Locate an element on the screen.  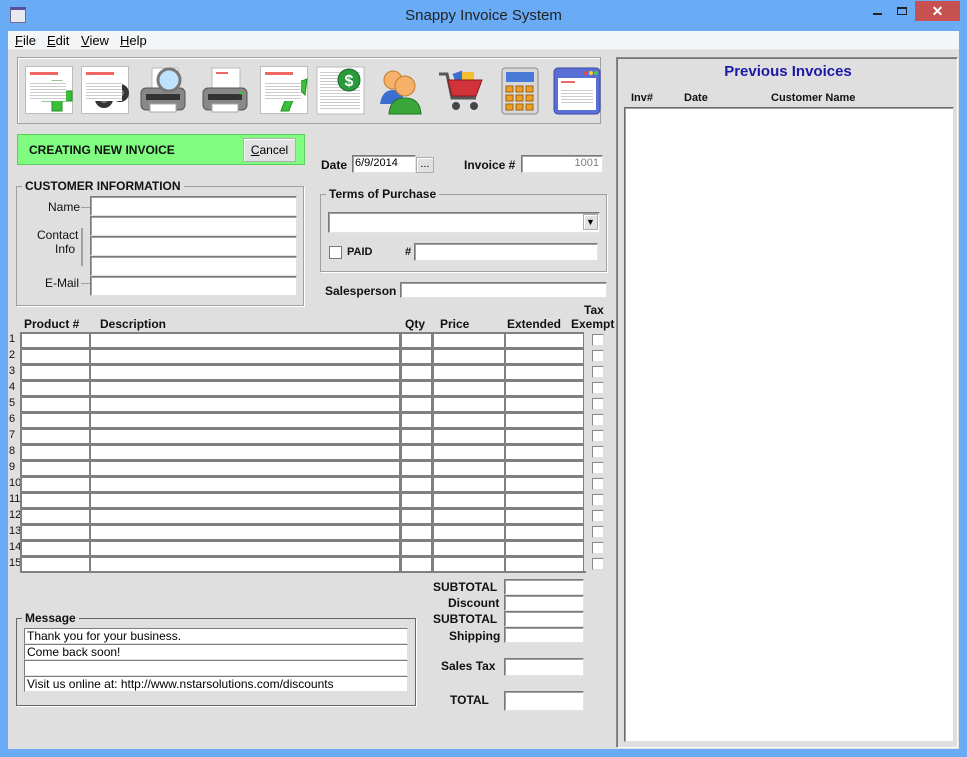
discount-field is located at coordinates (544, 603).